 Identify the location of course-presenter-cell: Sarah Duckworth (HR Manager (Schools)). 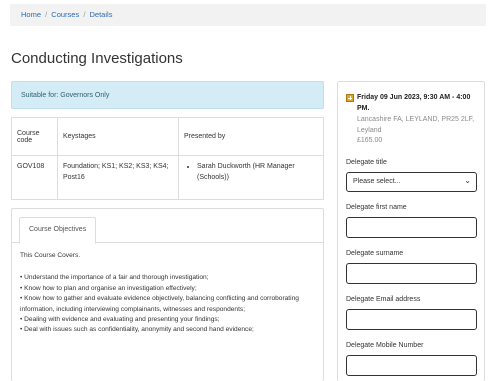
(251, 177).